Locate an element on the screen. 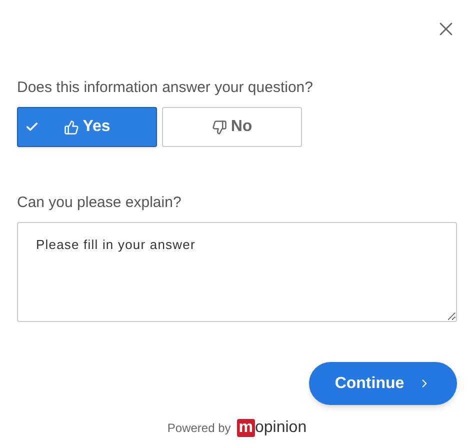 This screenshot has width=474, height=445. continue-button: Continue is located at coordinates (383, 383).